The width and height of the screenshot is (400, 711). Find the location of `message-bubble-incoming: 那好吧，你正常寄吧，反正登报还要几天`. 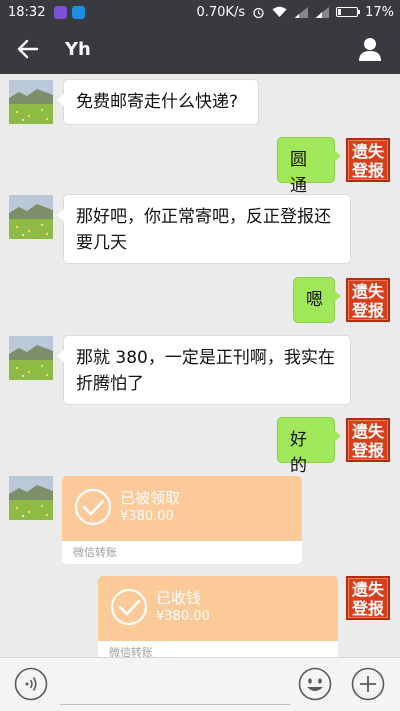

message-bubble-incoming: 那好吧，你正常寄吧，反正登报还要几天 is located at coordinates (204, 229).